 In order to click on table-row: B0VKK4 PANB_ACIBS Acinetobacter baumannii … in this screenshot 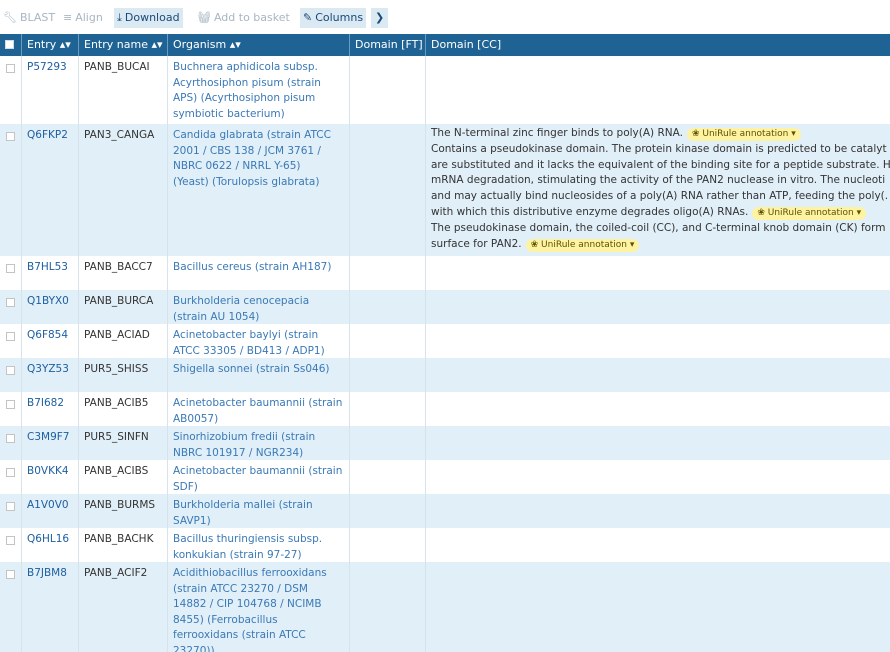, I will do `click(445, 477)`.